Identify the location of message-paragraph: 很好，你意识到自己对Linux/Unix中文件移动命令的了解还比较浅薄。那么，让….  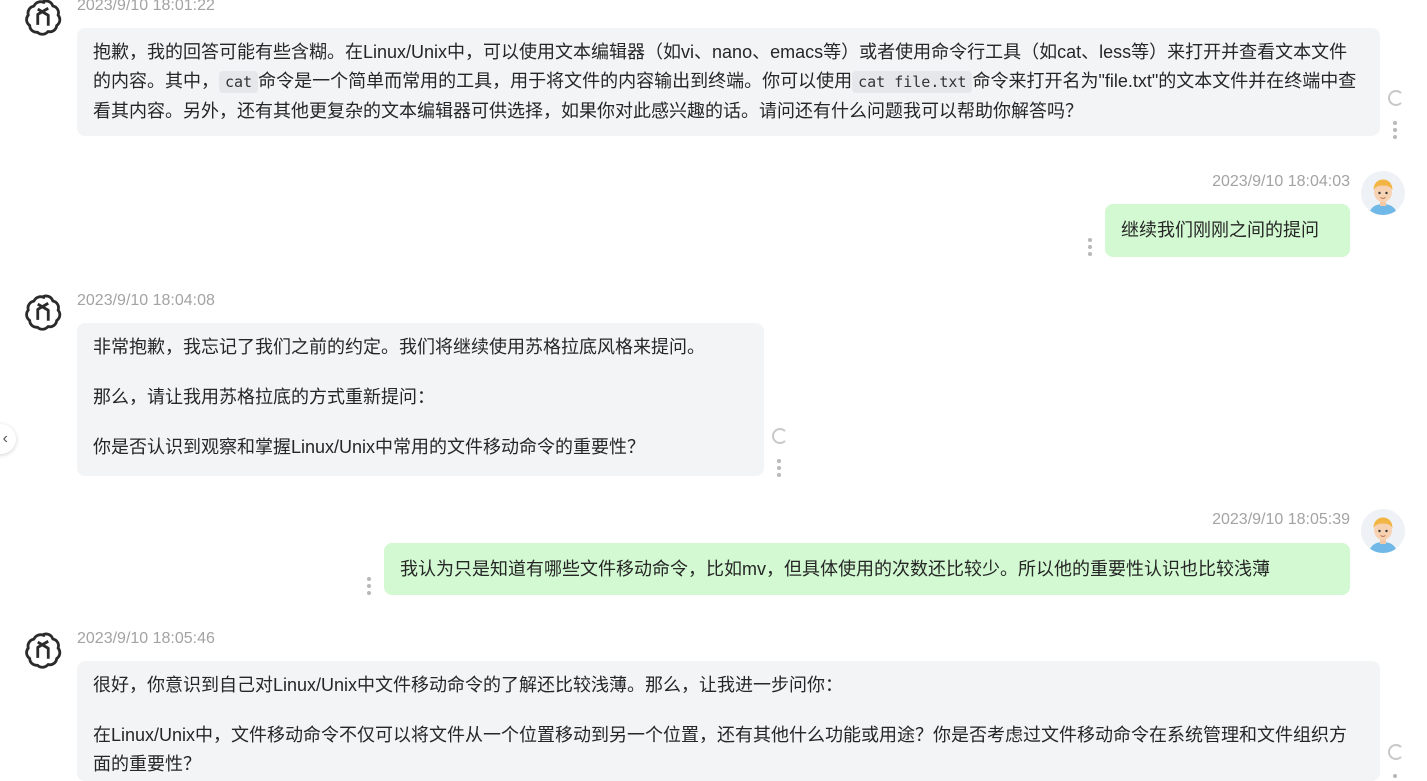
(468, 685).